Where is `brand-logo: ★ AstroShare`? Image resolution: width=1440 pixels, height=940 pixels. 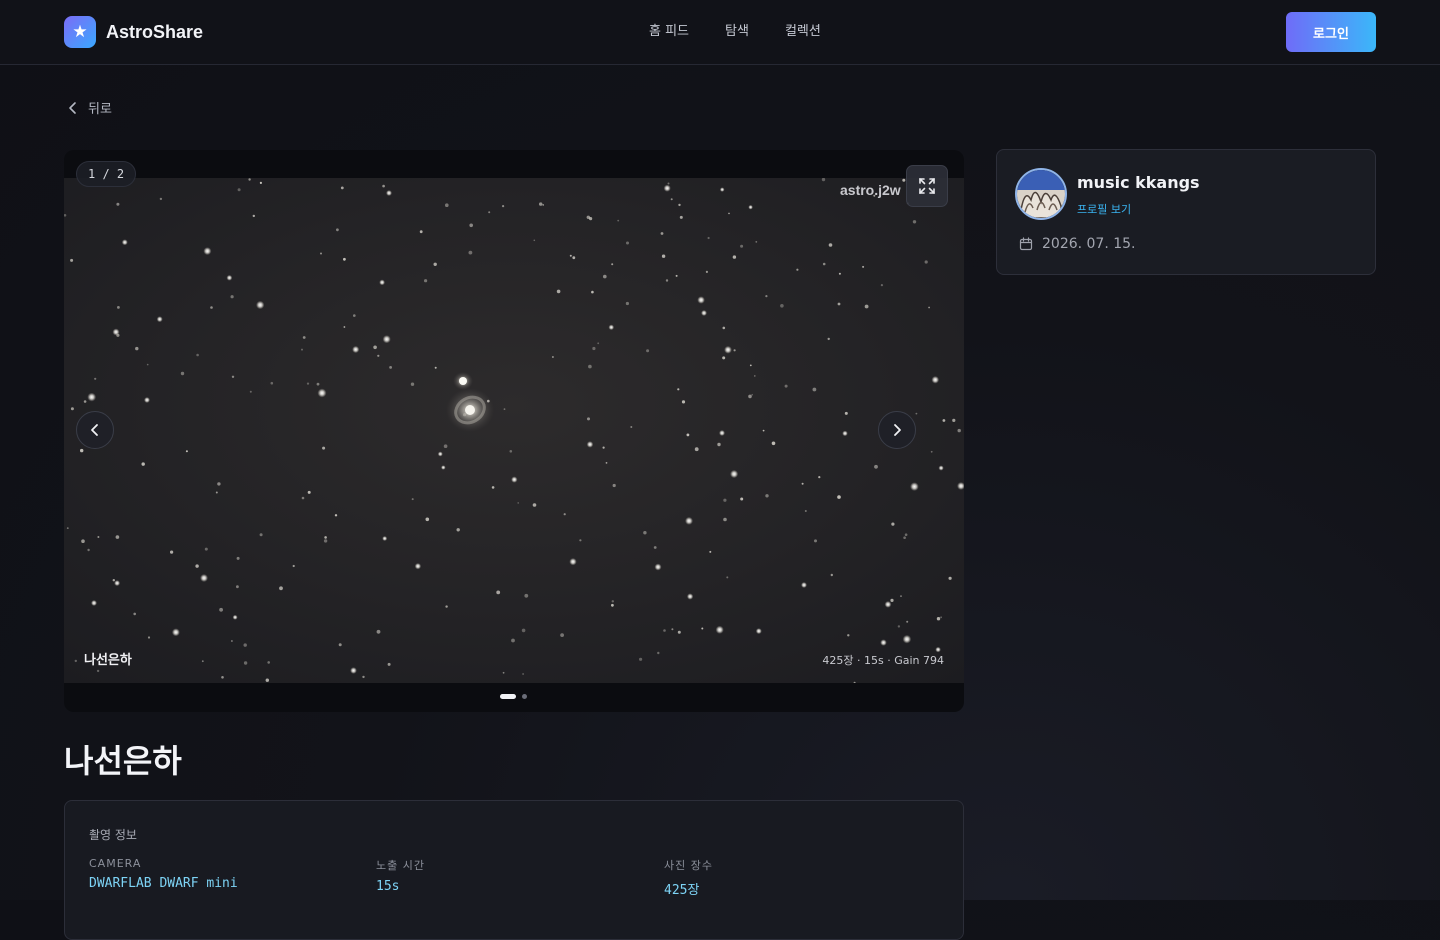
brand-logo: ★ AstroShare is located at coordinates (133, 32).